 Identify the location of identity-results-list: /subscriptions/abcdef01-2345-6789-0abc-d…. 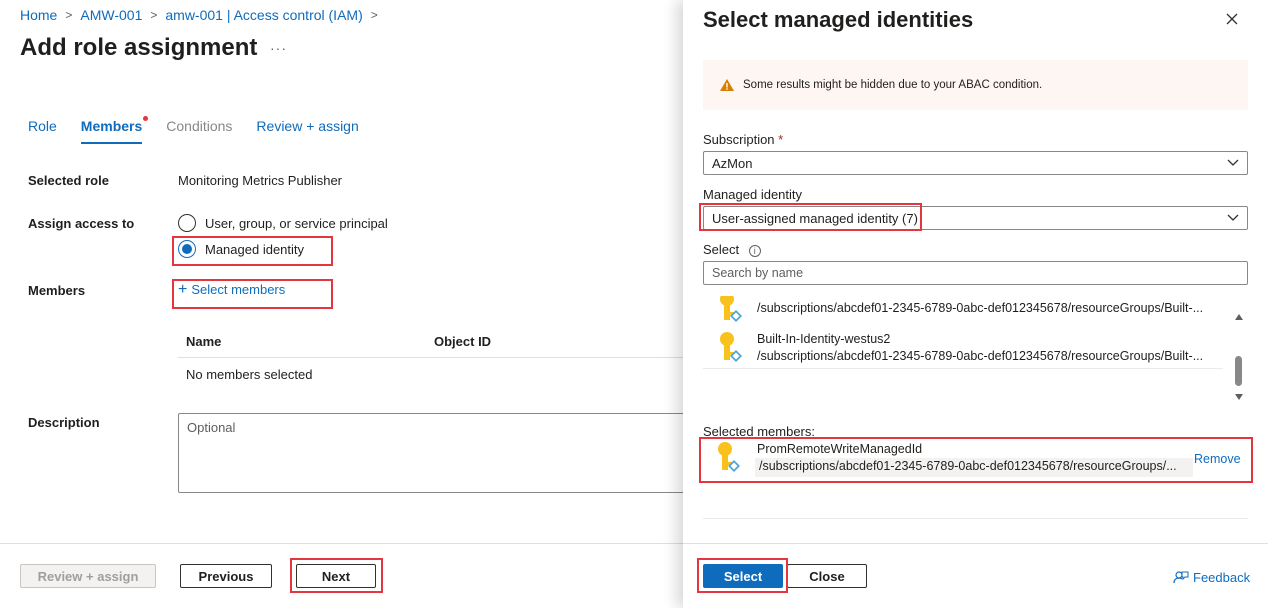
(975, 351).